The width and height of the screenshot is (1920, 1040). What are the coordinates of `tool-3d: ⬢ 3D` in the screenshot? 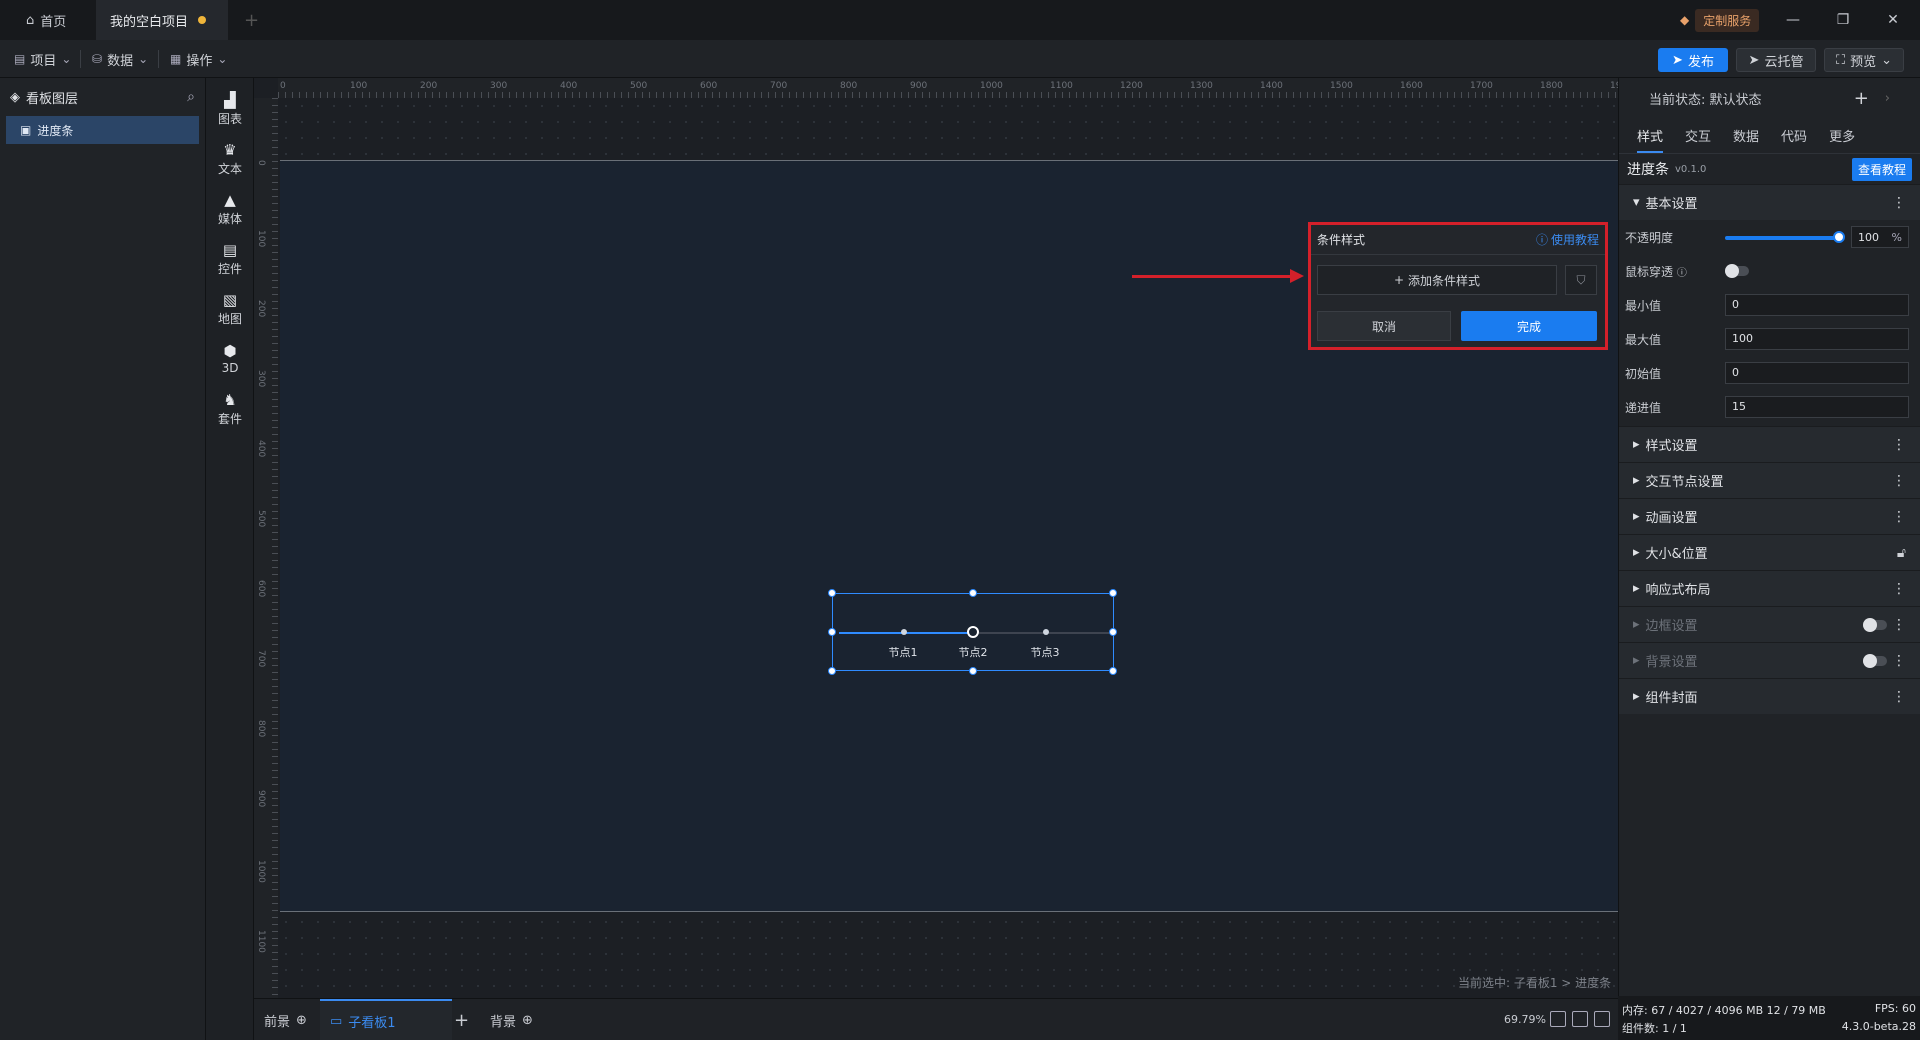 It's located at (230, 359).